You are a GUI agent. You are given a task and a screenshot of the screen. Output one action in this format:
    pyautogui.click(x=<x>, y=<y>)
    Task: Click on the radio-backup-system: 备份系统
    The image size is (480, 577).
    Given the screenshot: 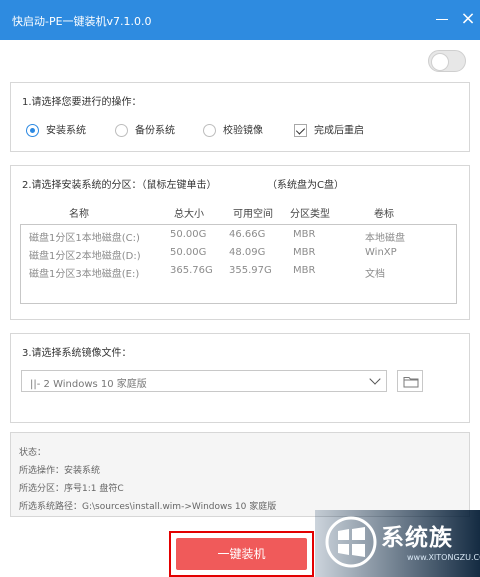 What is the action you would take?
    pyautogui.click(x=145, y=131)
    